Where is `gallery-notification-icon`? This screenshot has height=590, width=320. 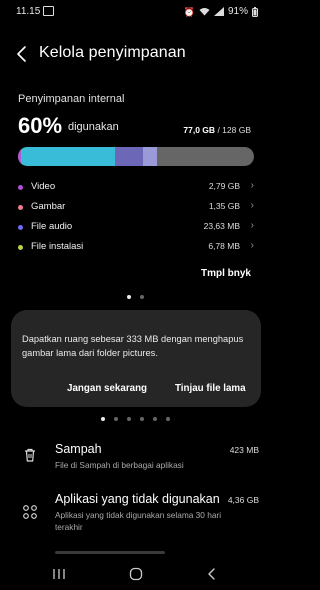
gallery-notification-icon is located at coordinates (48, 11).